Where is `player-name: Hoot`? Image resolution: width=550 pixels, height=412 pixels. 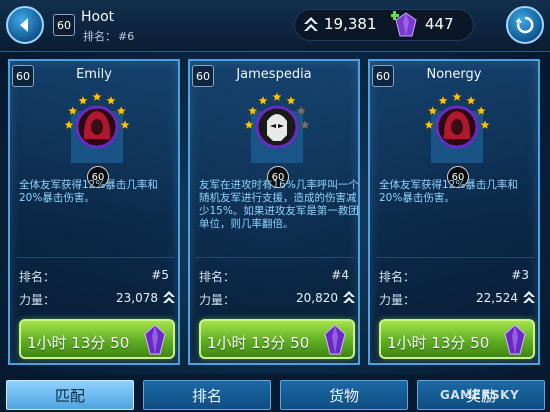 player-name: Hoot is located at coordinates (98, 17).